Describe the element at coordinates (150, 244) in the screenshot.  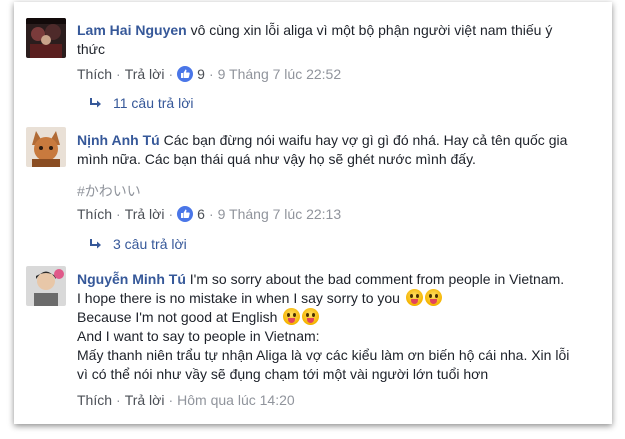
I see `replies-count: 3 câu trả lời` at that location.